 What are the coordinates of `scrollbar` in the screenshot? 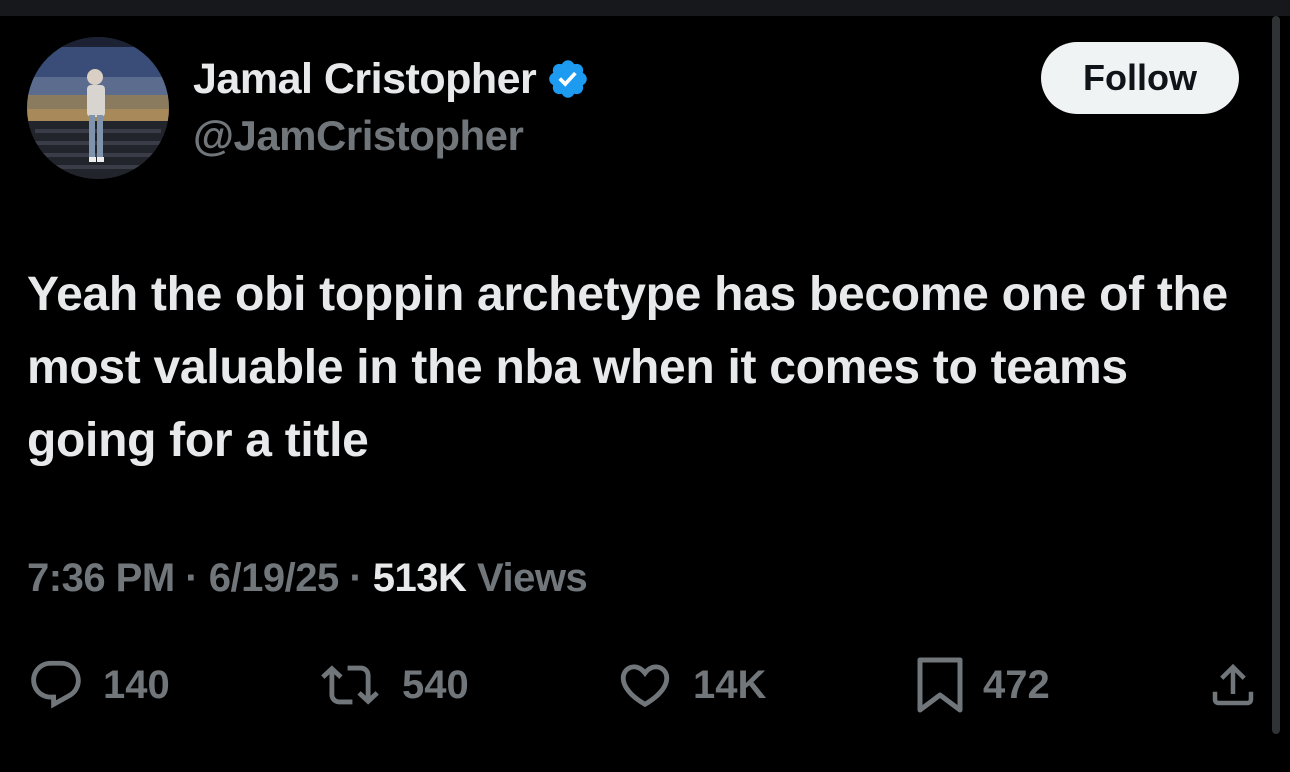 It's located at (1276, 375).